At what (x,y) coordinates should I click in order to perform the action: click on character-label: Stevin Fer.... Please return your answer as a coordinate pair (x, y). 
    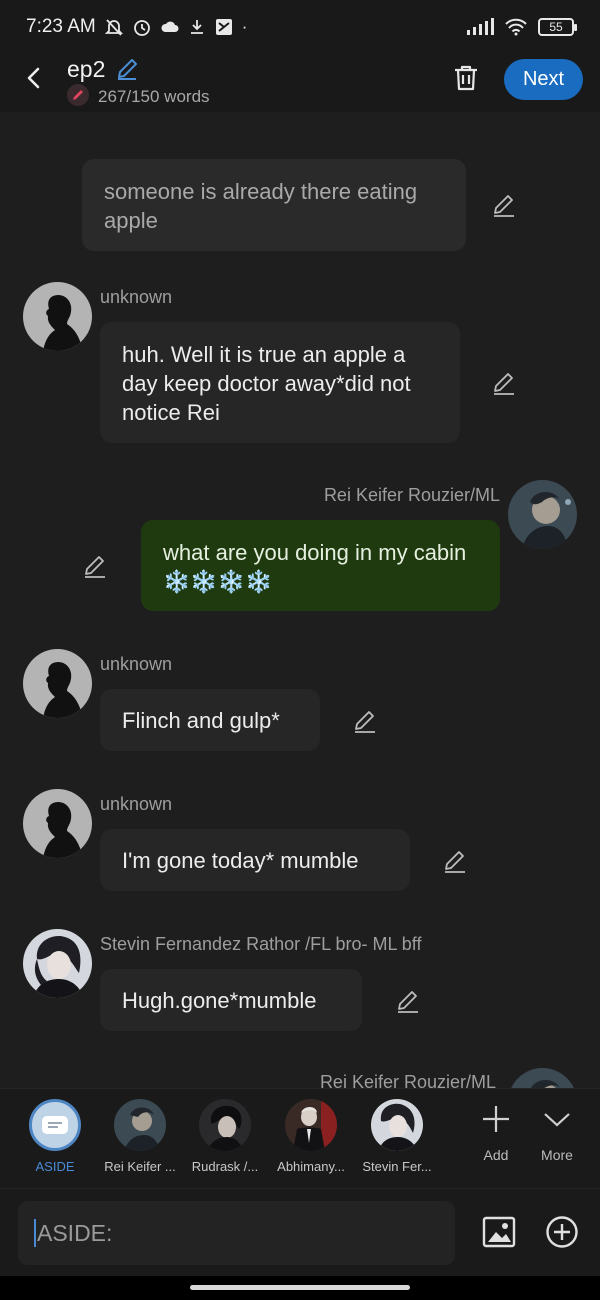
    Looking at the image, I should click on (397, 1166).